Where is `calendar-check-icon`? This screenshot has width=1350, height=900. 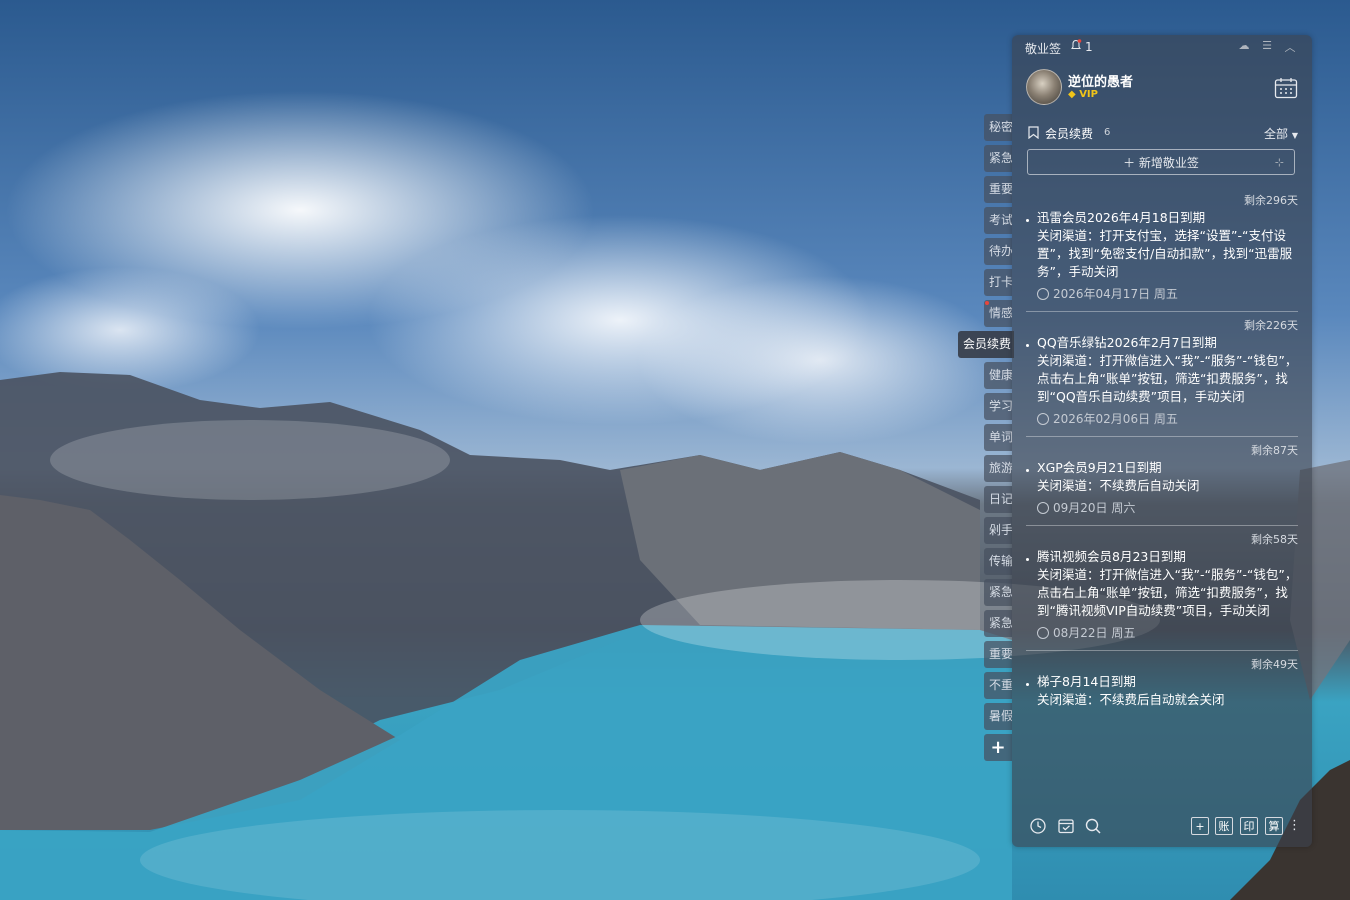
calendar-check-icon is located at coordinates (1066, 826).